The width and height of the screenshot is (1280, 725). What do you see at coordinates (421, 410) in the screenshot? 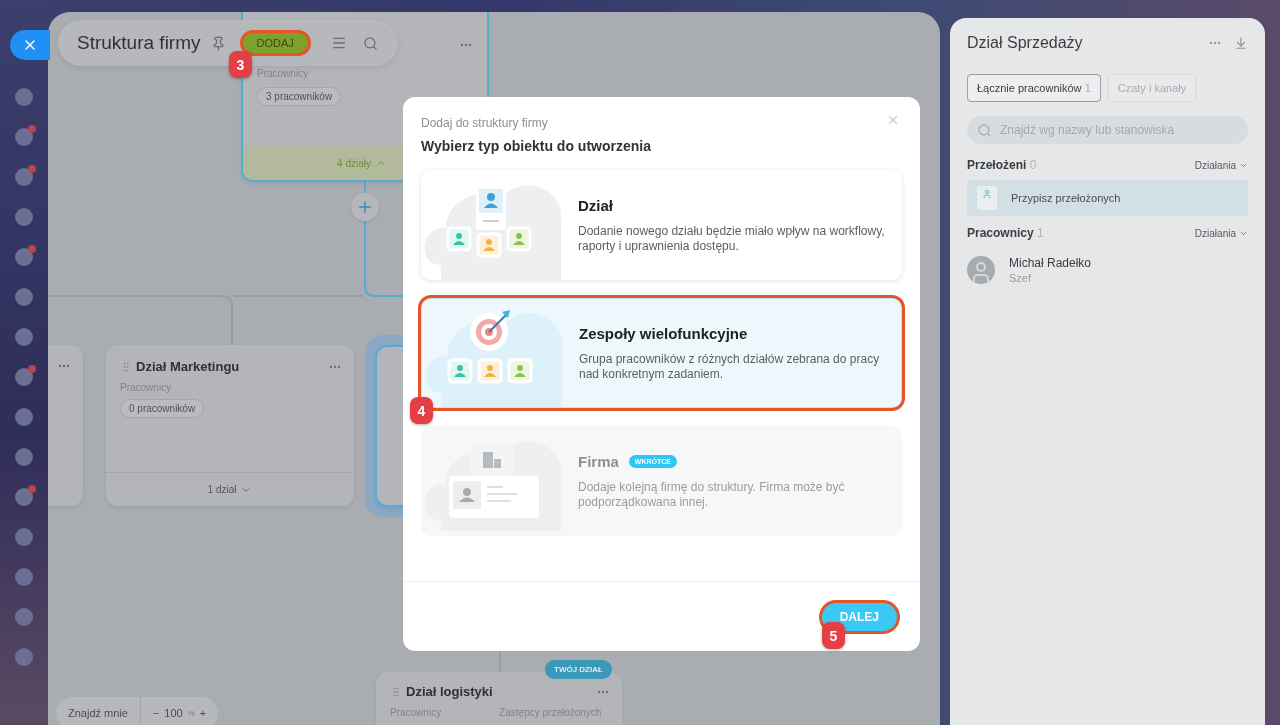
I see `step-marker: 4` at bounding box center [421, 410].